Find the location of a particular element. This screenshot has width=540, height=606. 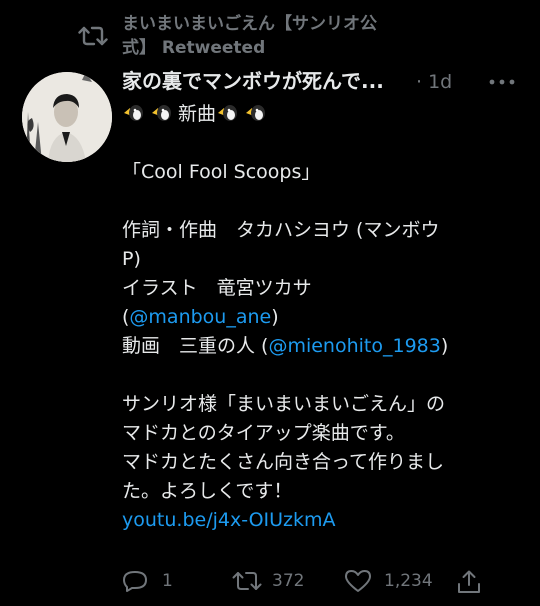

retweeter-name-line1: まいまいまいごえん【サンリオ公 is located at coordinates (249, 24).